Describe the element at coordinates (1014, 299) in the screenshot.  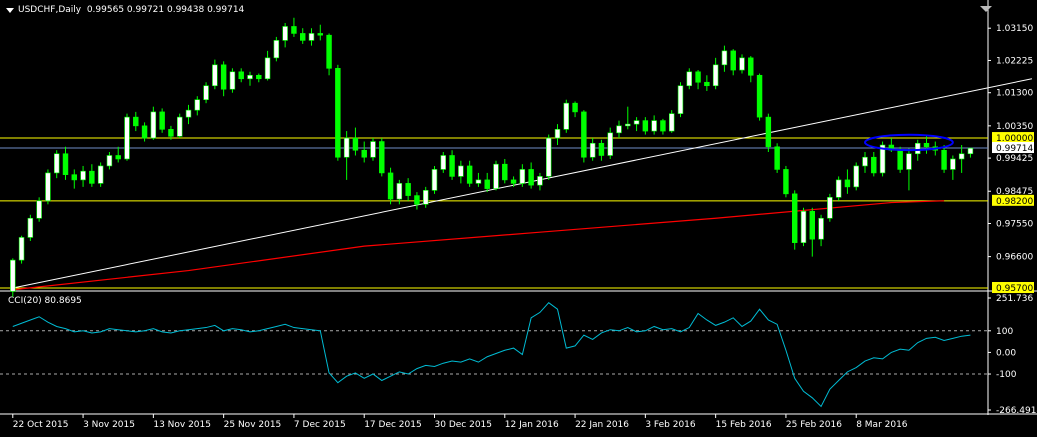
I see `cci-tick-label: 251.736` at that location.